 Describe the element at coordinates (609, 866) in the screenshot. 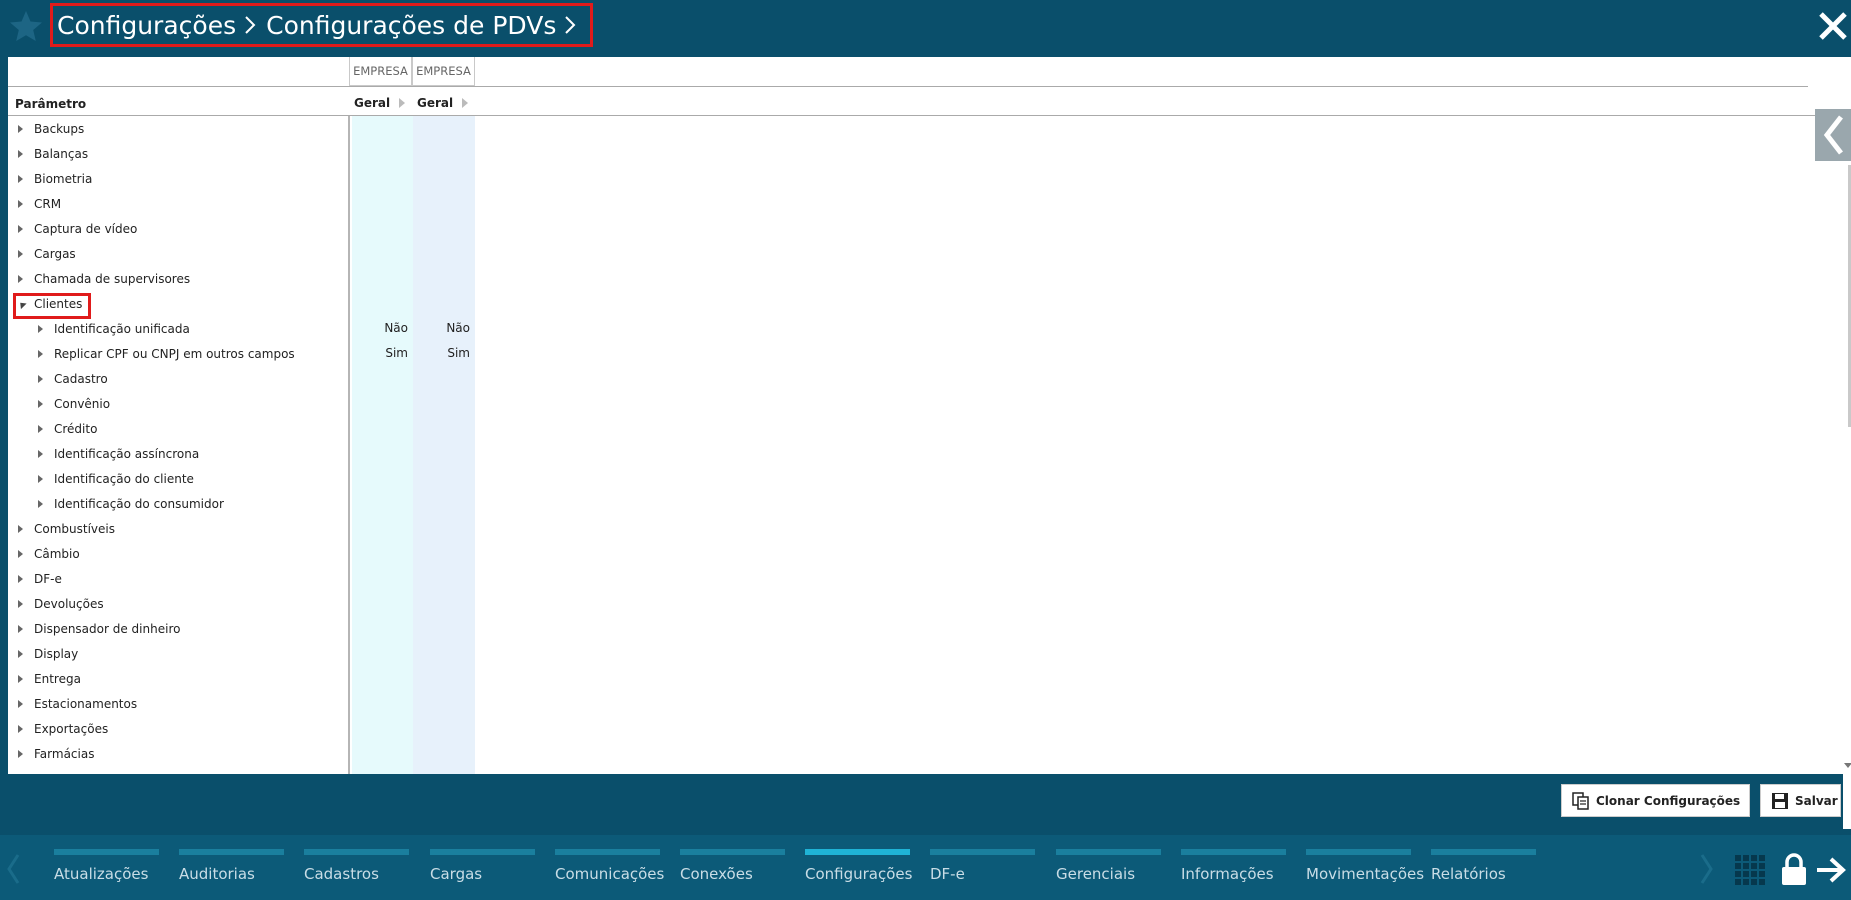

I see `nav-item: Comunicações` at that location.